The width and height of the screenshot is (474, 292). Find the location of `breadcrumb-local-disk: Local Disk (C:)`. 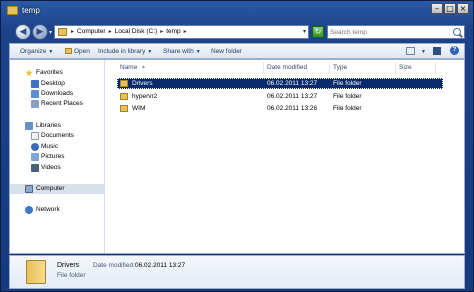

breadcrumb-local-disk: Local Disk (C:) is located at coordinates (136, 31).